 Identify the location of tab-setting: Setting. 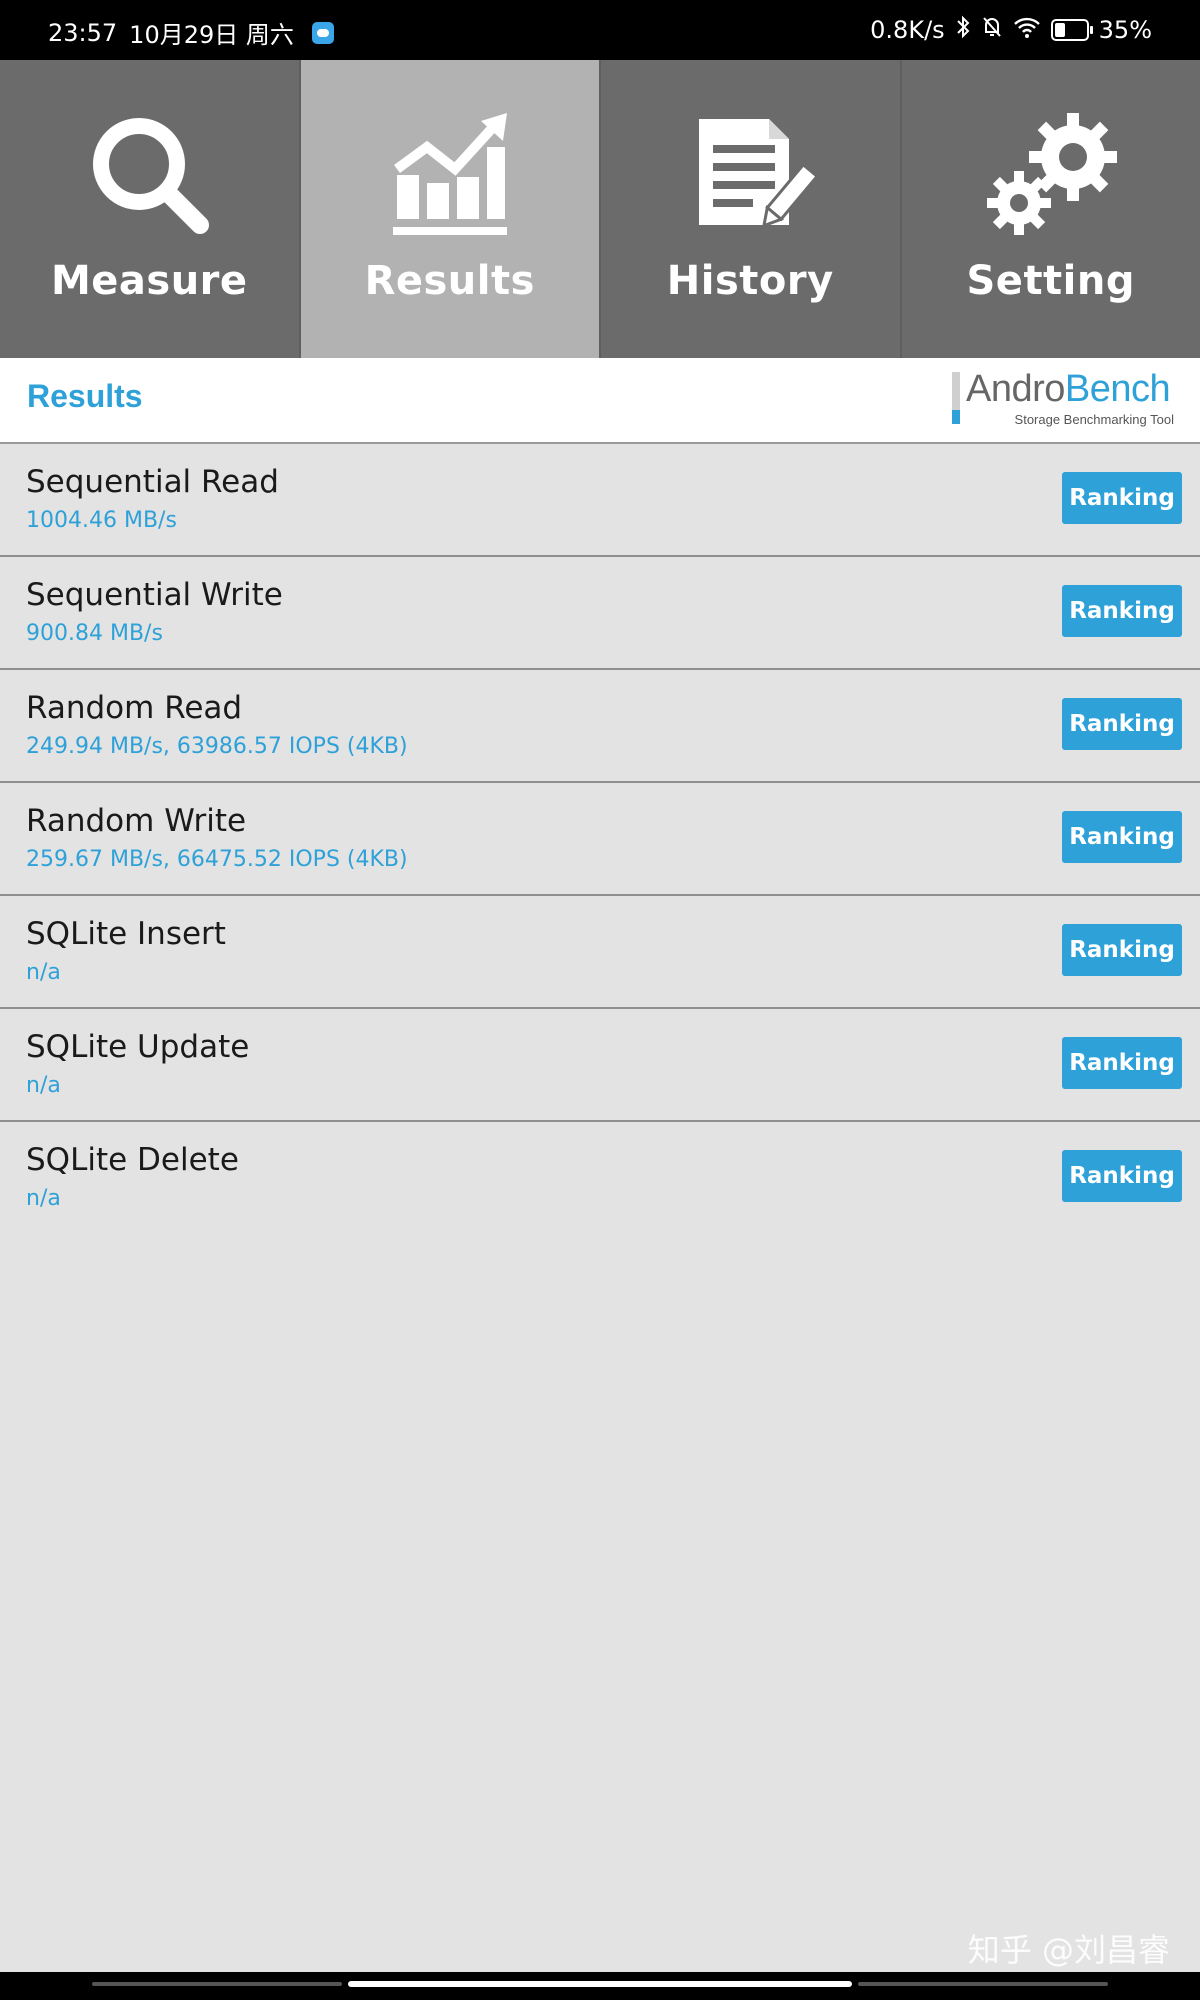
(1050, 209).